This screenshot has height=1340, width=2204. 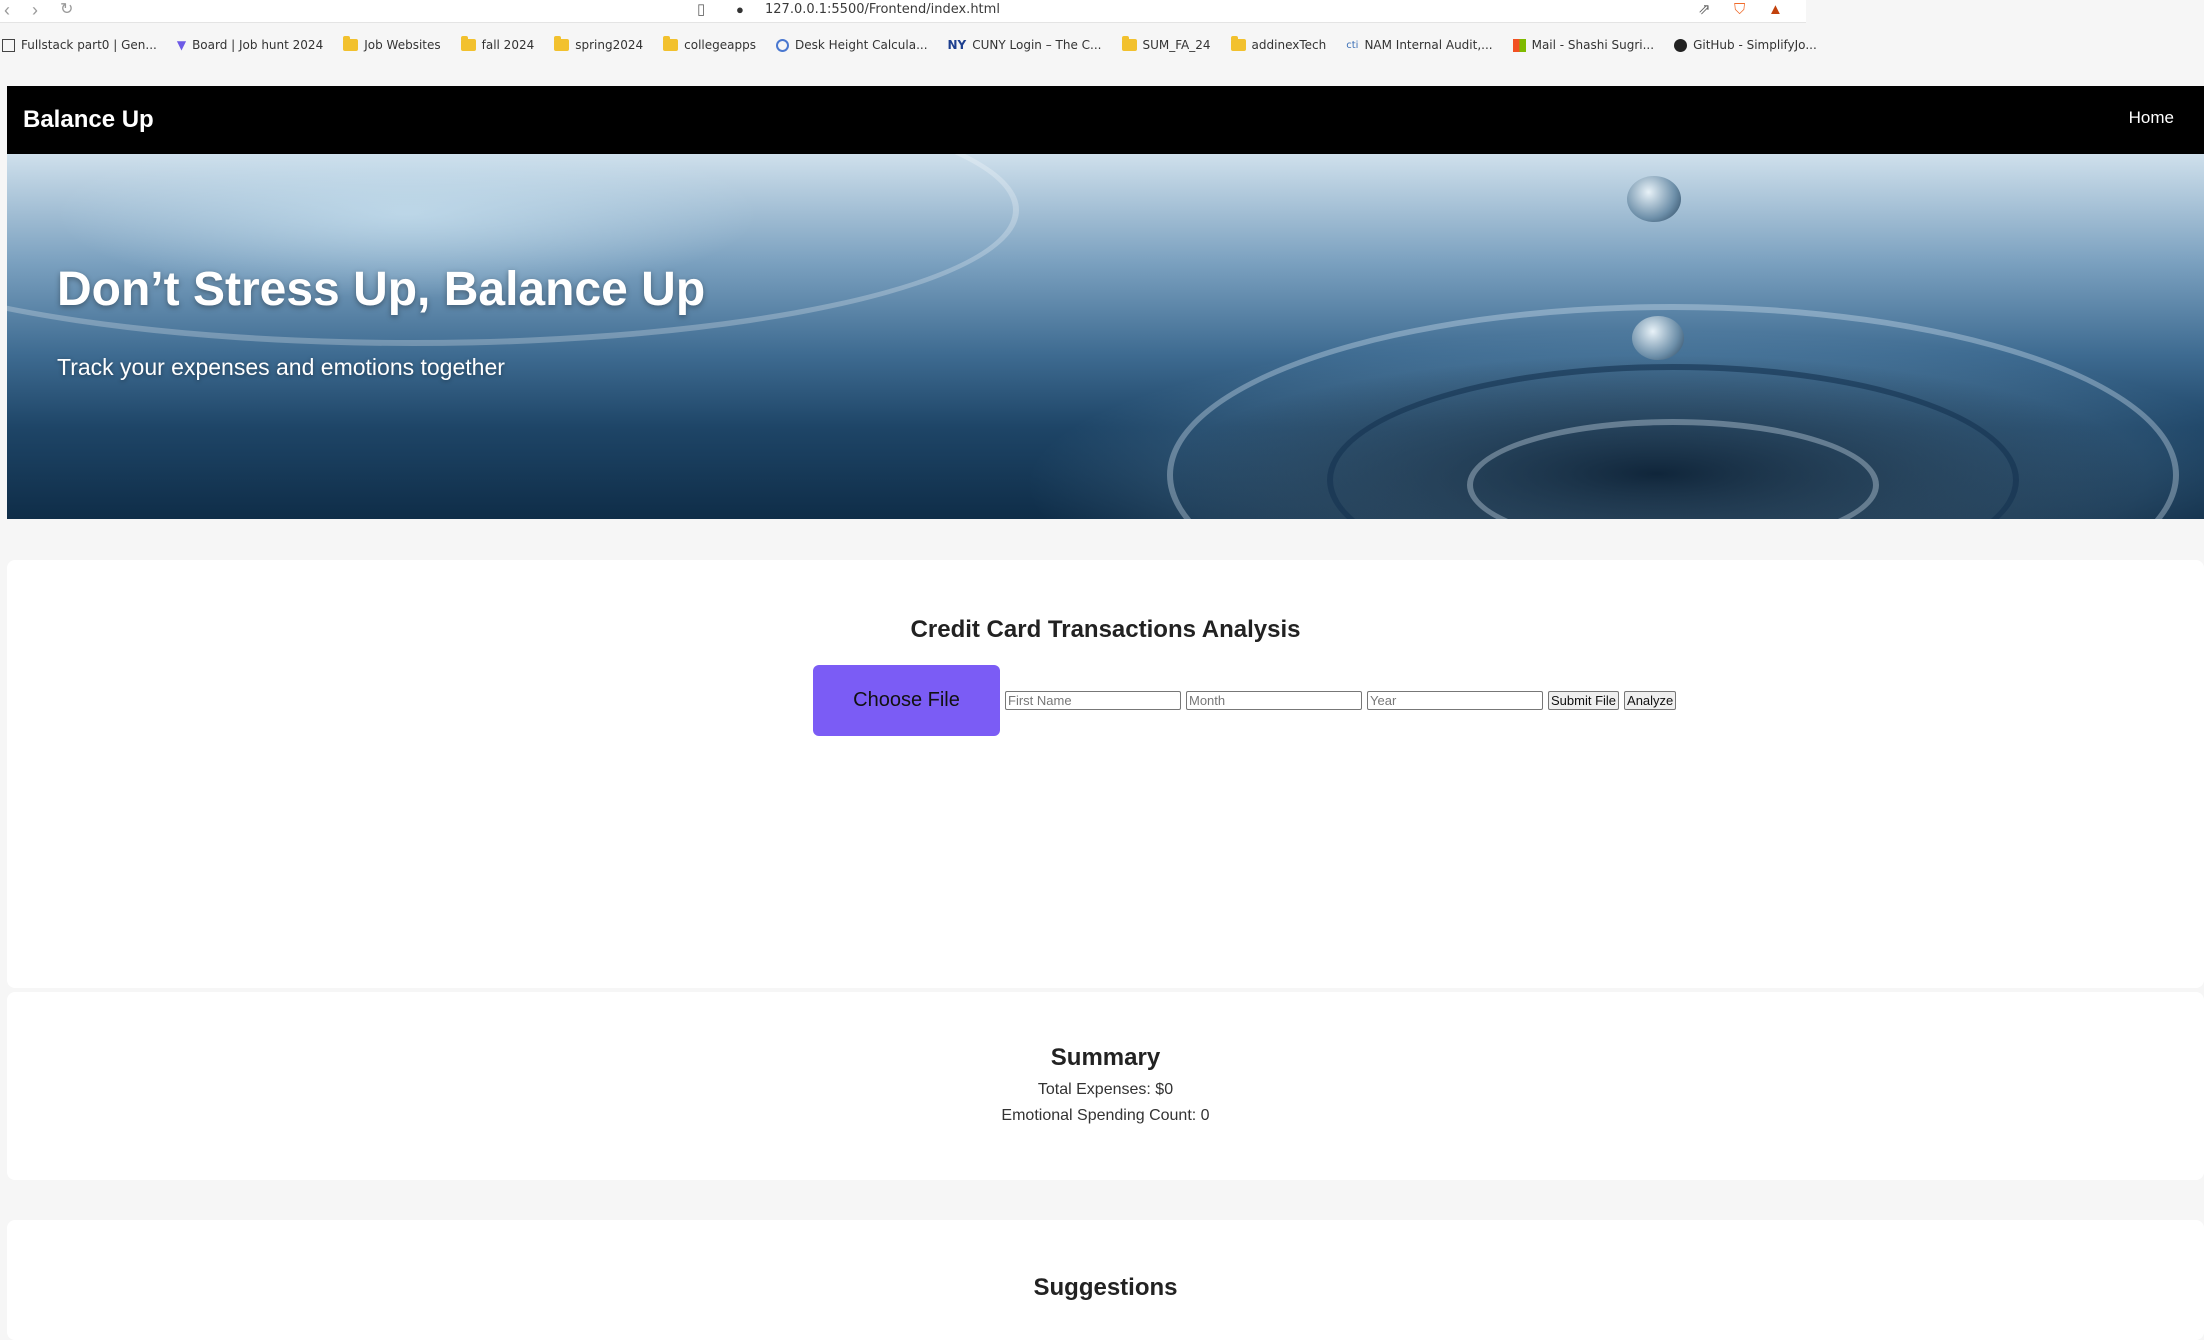 I want to click on bookmark-label: spring2024, so click(x=609, y=45).